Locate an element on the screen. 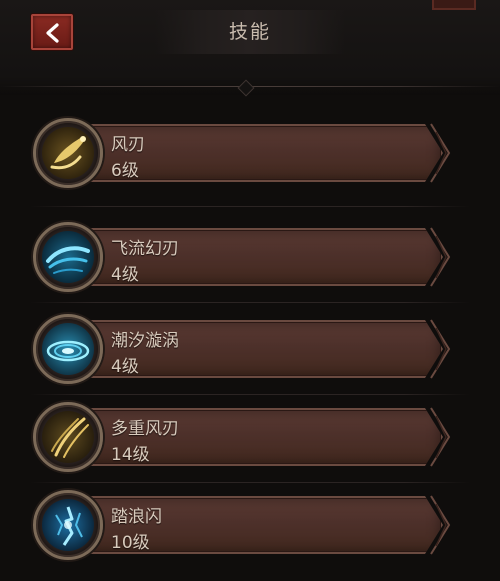 This screenshot has width=500, height=581. skill-name: 风刃 is located at coordinates (128, 145).